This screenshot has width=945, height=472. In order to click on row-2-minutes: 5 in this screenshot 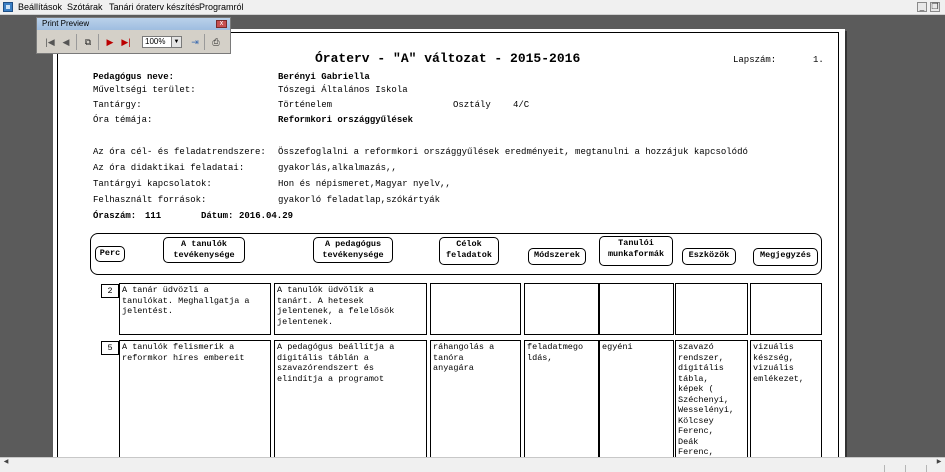, I will do `click(110, 348)`.